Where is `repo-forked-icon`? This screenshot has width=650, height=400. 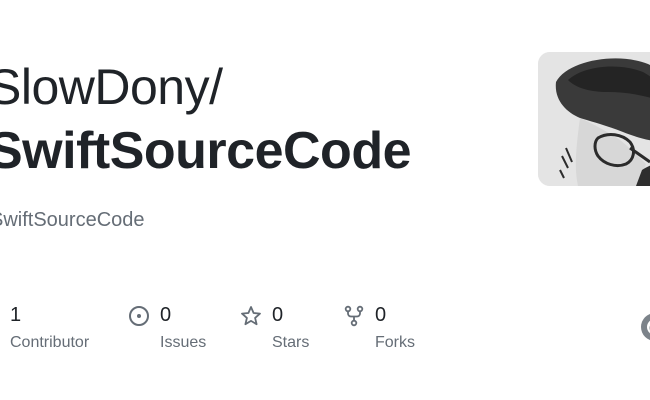 repo-forked-icon is located at coordinates (354, 316).